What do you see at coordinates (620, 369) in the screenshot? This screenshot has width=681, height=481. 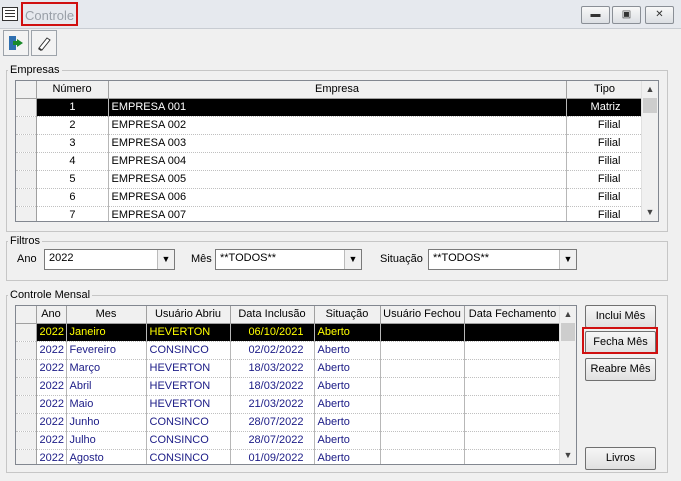 I see `reabre-mes-button: Reabre Mês` at bounding box center [620, 369].